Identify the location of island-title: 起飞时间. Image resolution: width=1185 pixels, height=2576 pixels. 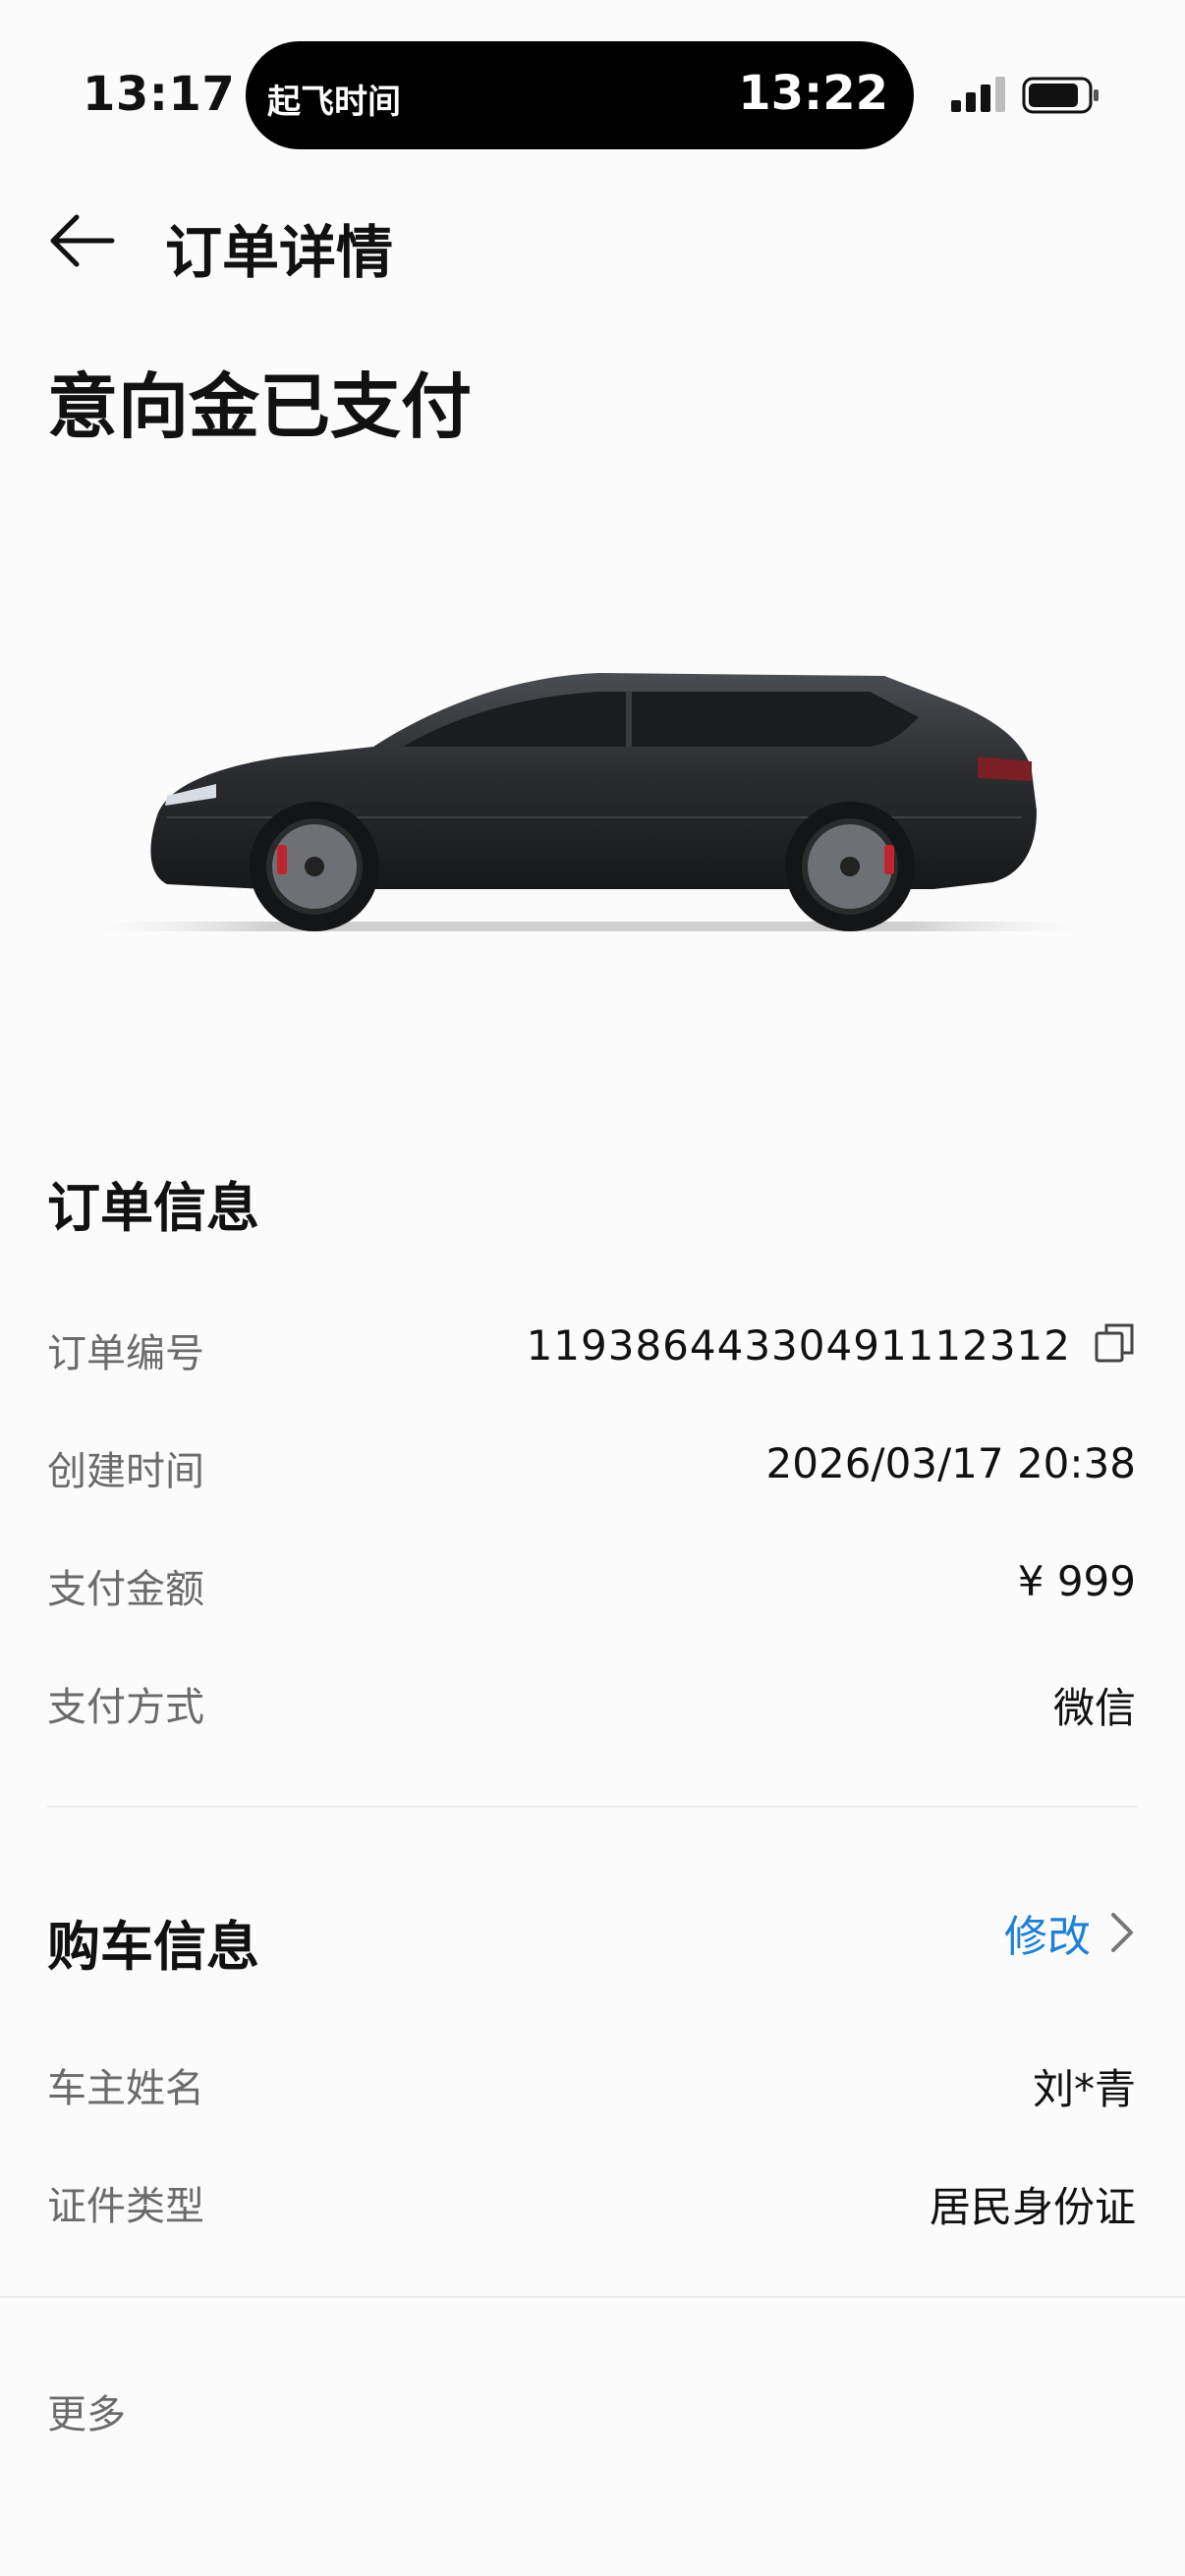
(334, 102).